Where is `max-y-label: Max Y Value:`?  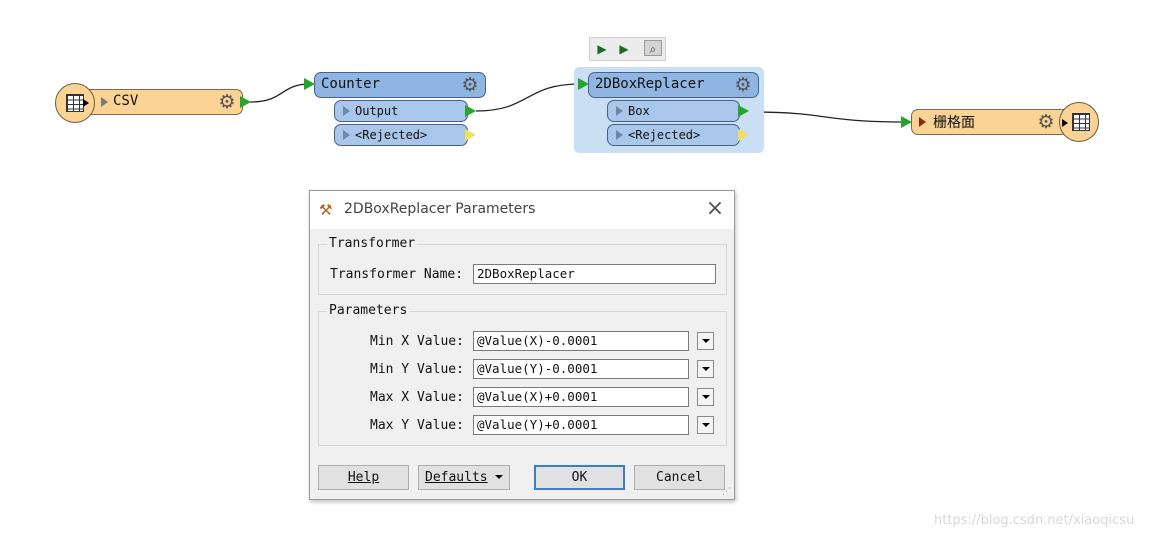 max-y-label: Max Y Value: is located at coordinates (417, 425).